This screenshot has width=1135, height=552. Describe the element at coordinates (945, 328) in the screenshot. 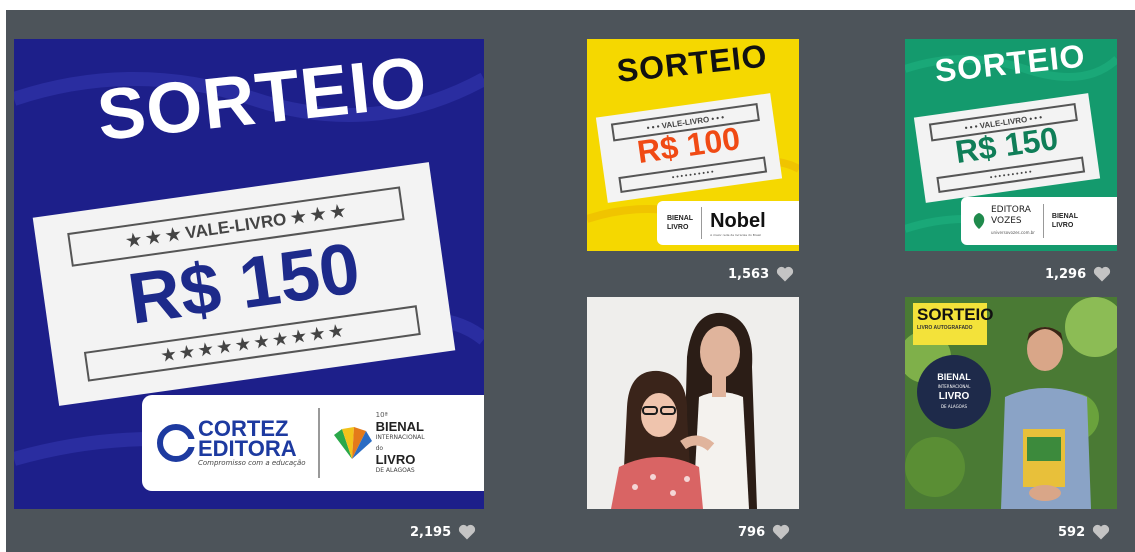

I see `sorteio-subtitle: LIVRO AUTOGRAFADO` at that location.